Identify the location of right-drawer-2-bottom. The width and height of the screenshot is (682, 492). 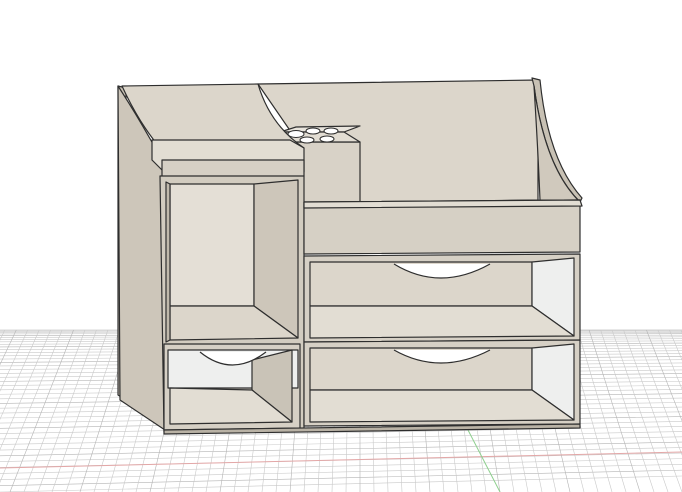
(442, 406).